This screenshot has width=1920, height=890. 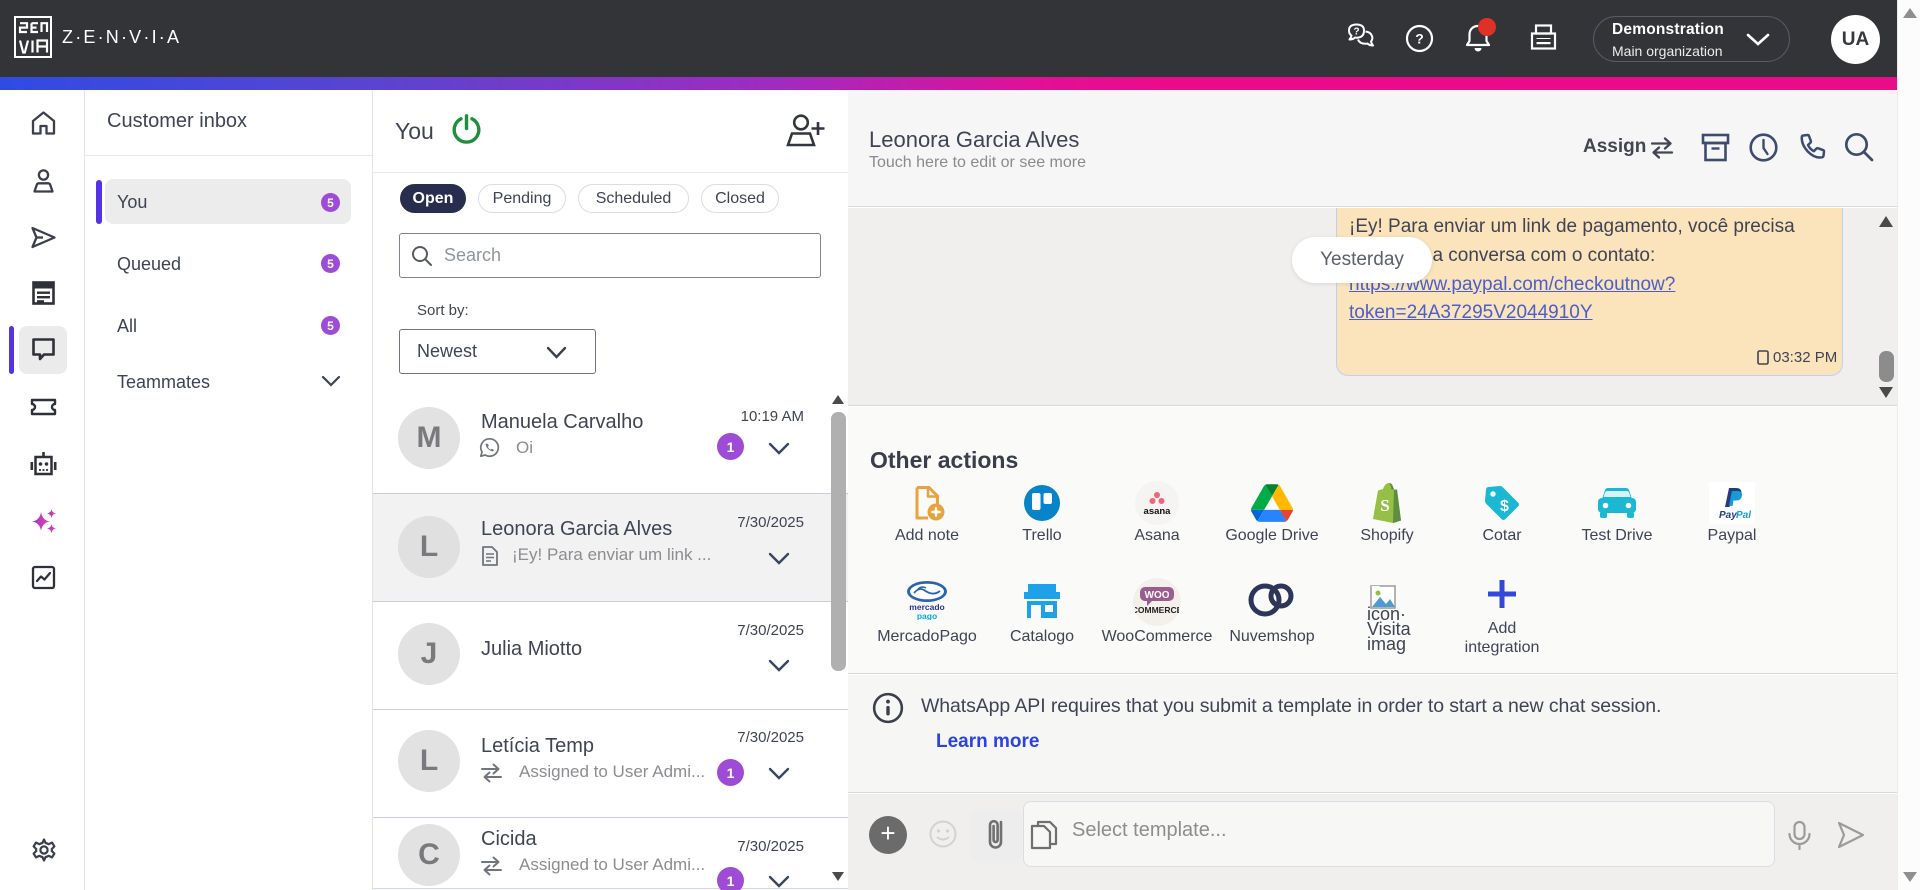 I want to click on svg-text: COMMERCE, so click(x=1157, y=610).